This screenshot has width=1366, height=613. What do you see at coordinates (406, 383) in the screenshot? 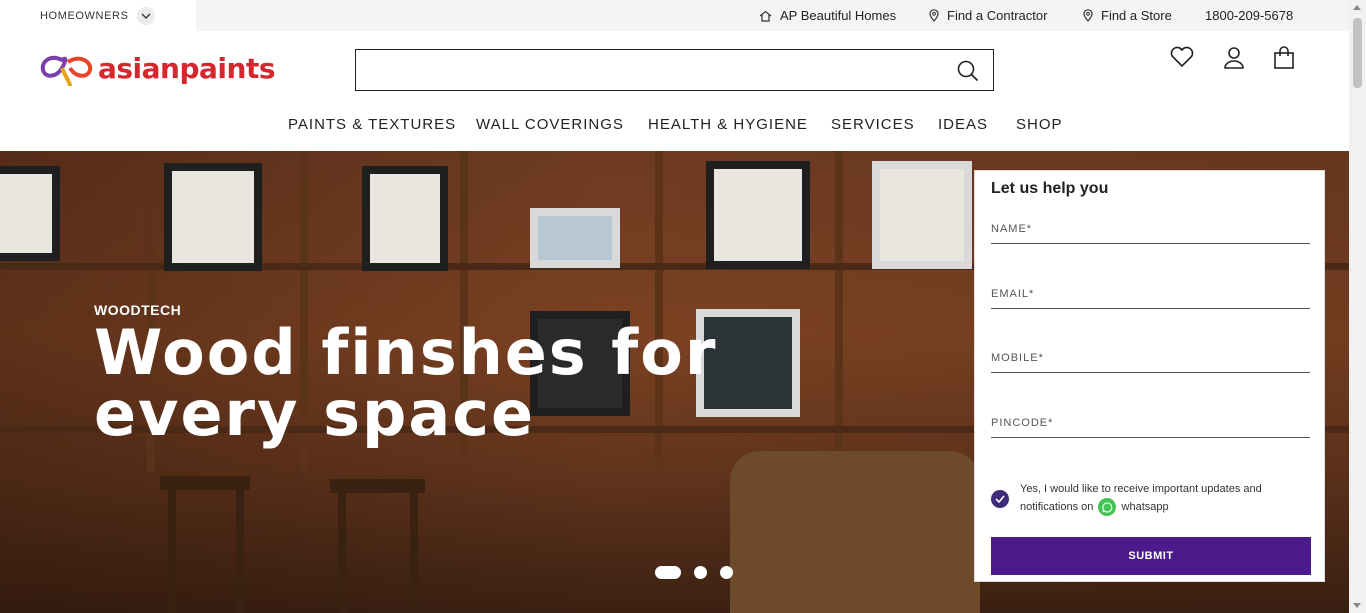
I see `hero-headline: Wood finshes for every space` at bounding box center [406, 383].